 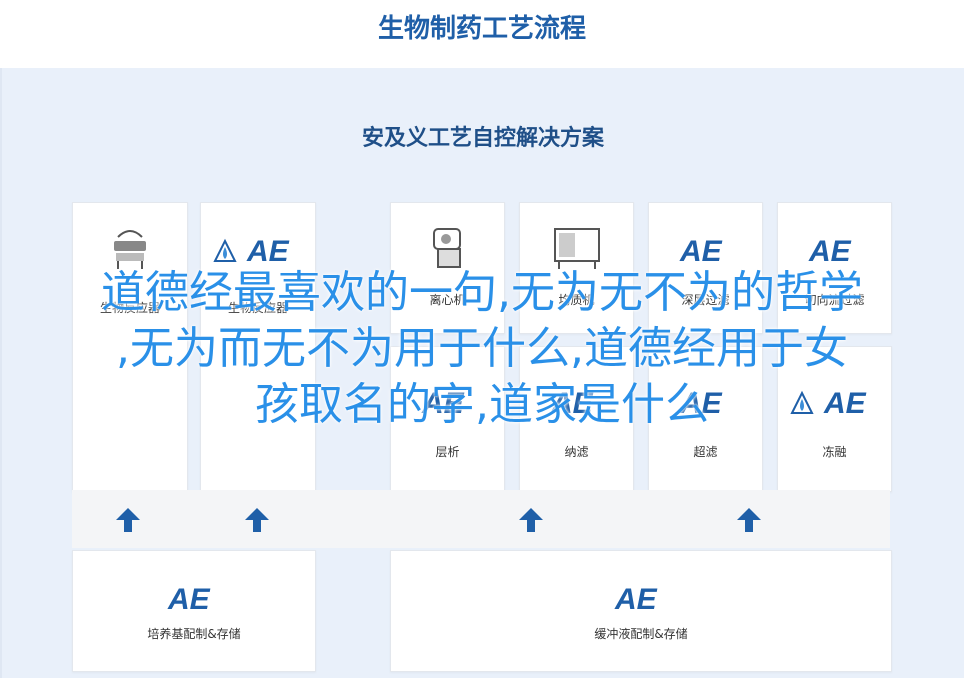 What do you see at coordinates (576, 300) in the screenshot?
I see `card-label: 均质机` at bounding box center [576, 300].